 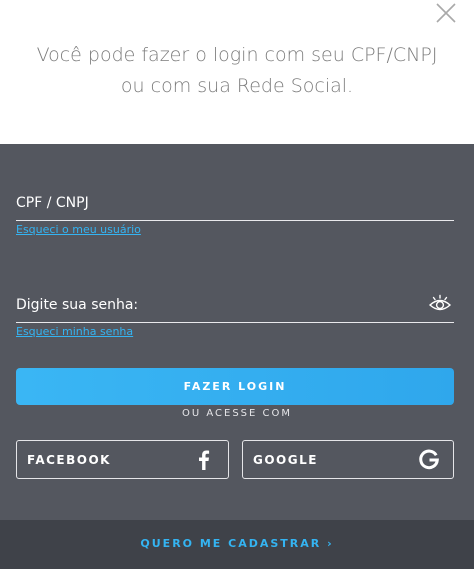 I want to click on login-button: FAZER LOGIN, so click(x=235, y=386).